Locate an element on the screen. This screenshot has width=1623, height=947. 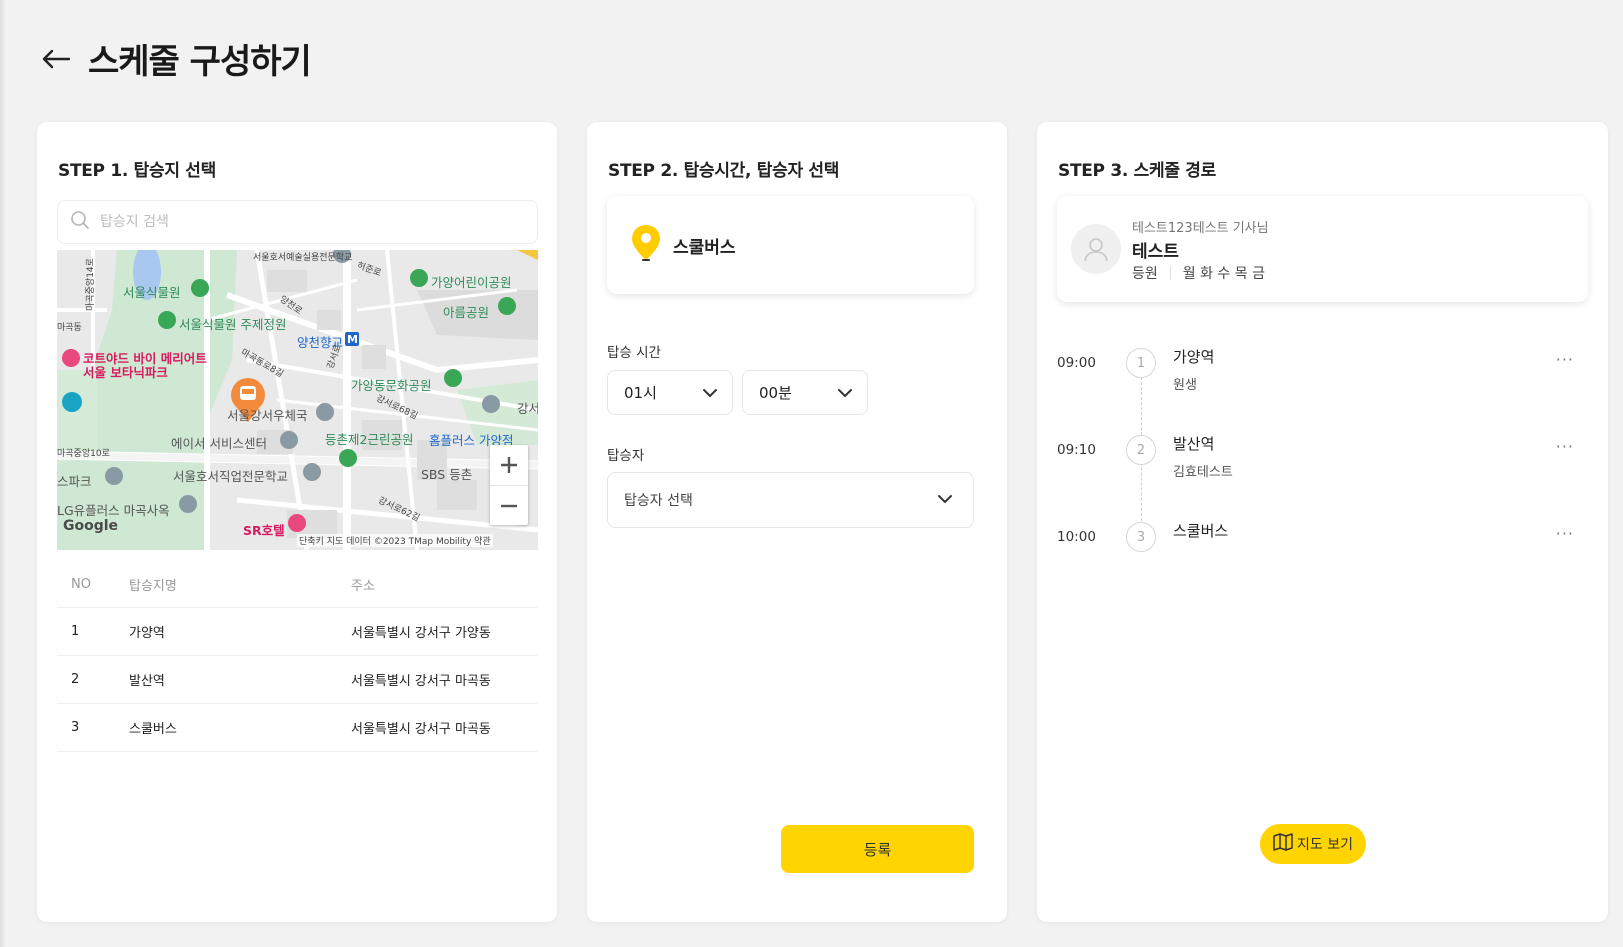
back-arrow-icon is located at coordinates (56, 59).